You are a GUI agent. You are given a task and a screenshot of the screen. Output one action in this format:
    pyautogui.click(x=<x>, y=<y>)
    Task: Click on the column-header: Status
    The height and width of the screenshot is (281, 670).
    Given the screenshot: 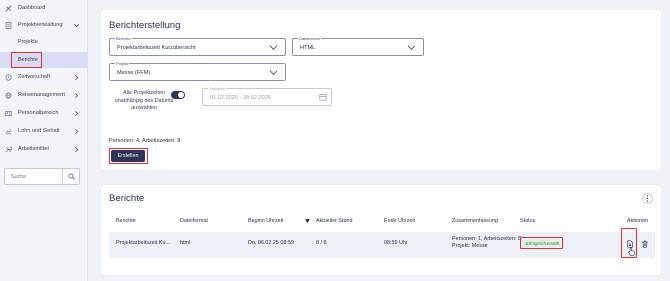 What is the action you would take?
    pyautogui.click(x=527, y=221)
    